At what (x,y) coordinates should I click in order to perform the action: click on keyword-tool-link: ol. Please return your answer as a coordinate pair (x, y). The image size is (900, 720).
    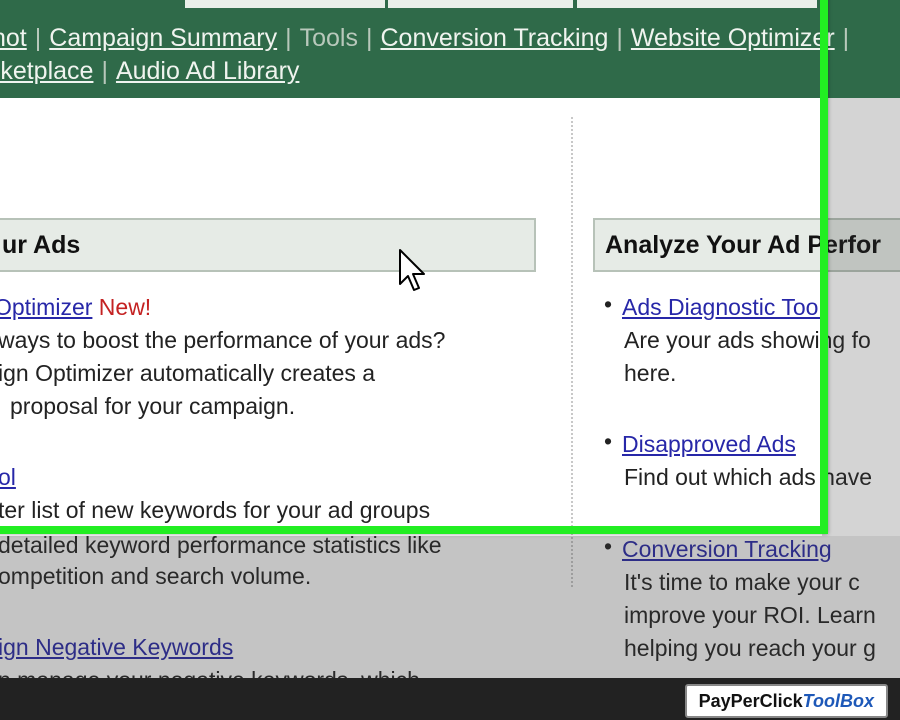
    Looking at the image, I should click on (8, 477).